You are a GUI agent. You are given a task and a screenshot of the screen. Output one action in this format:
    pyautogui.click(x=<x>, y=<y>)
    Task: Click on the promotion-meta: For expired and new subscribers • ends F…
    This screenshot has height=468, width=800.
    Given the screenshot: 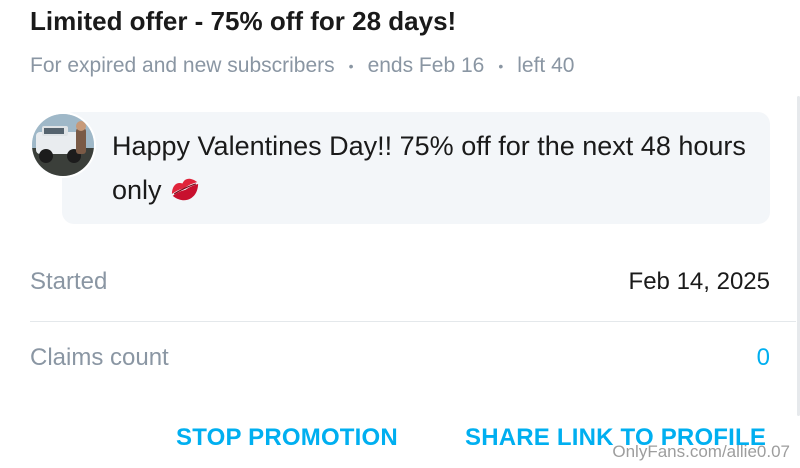 What is the action you would take?
    pyautogui.click(x=302, y=66)
    